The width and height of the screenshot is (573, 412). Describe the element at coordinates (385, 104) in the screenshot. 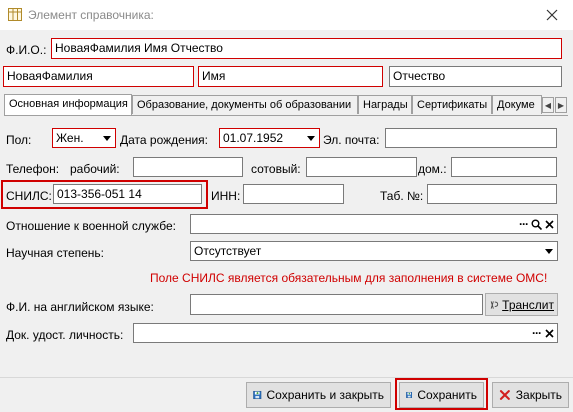

I see `tab-awards: Награды` at that location.